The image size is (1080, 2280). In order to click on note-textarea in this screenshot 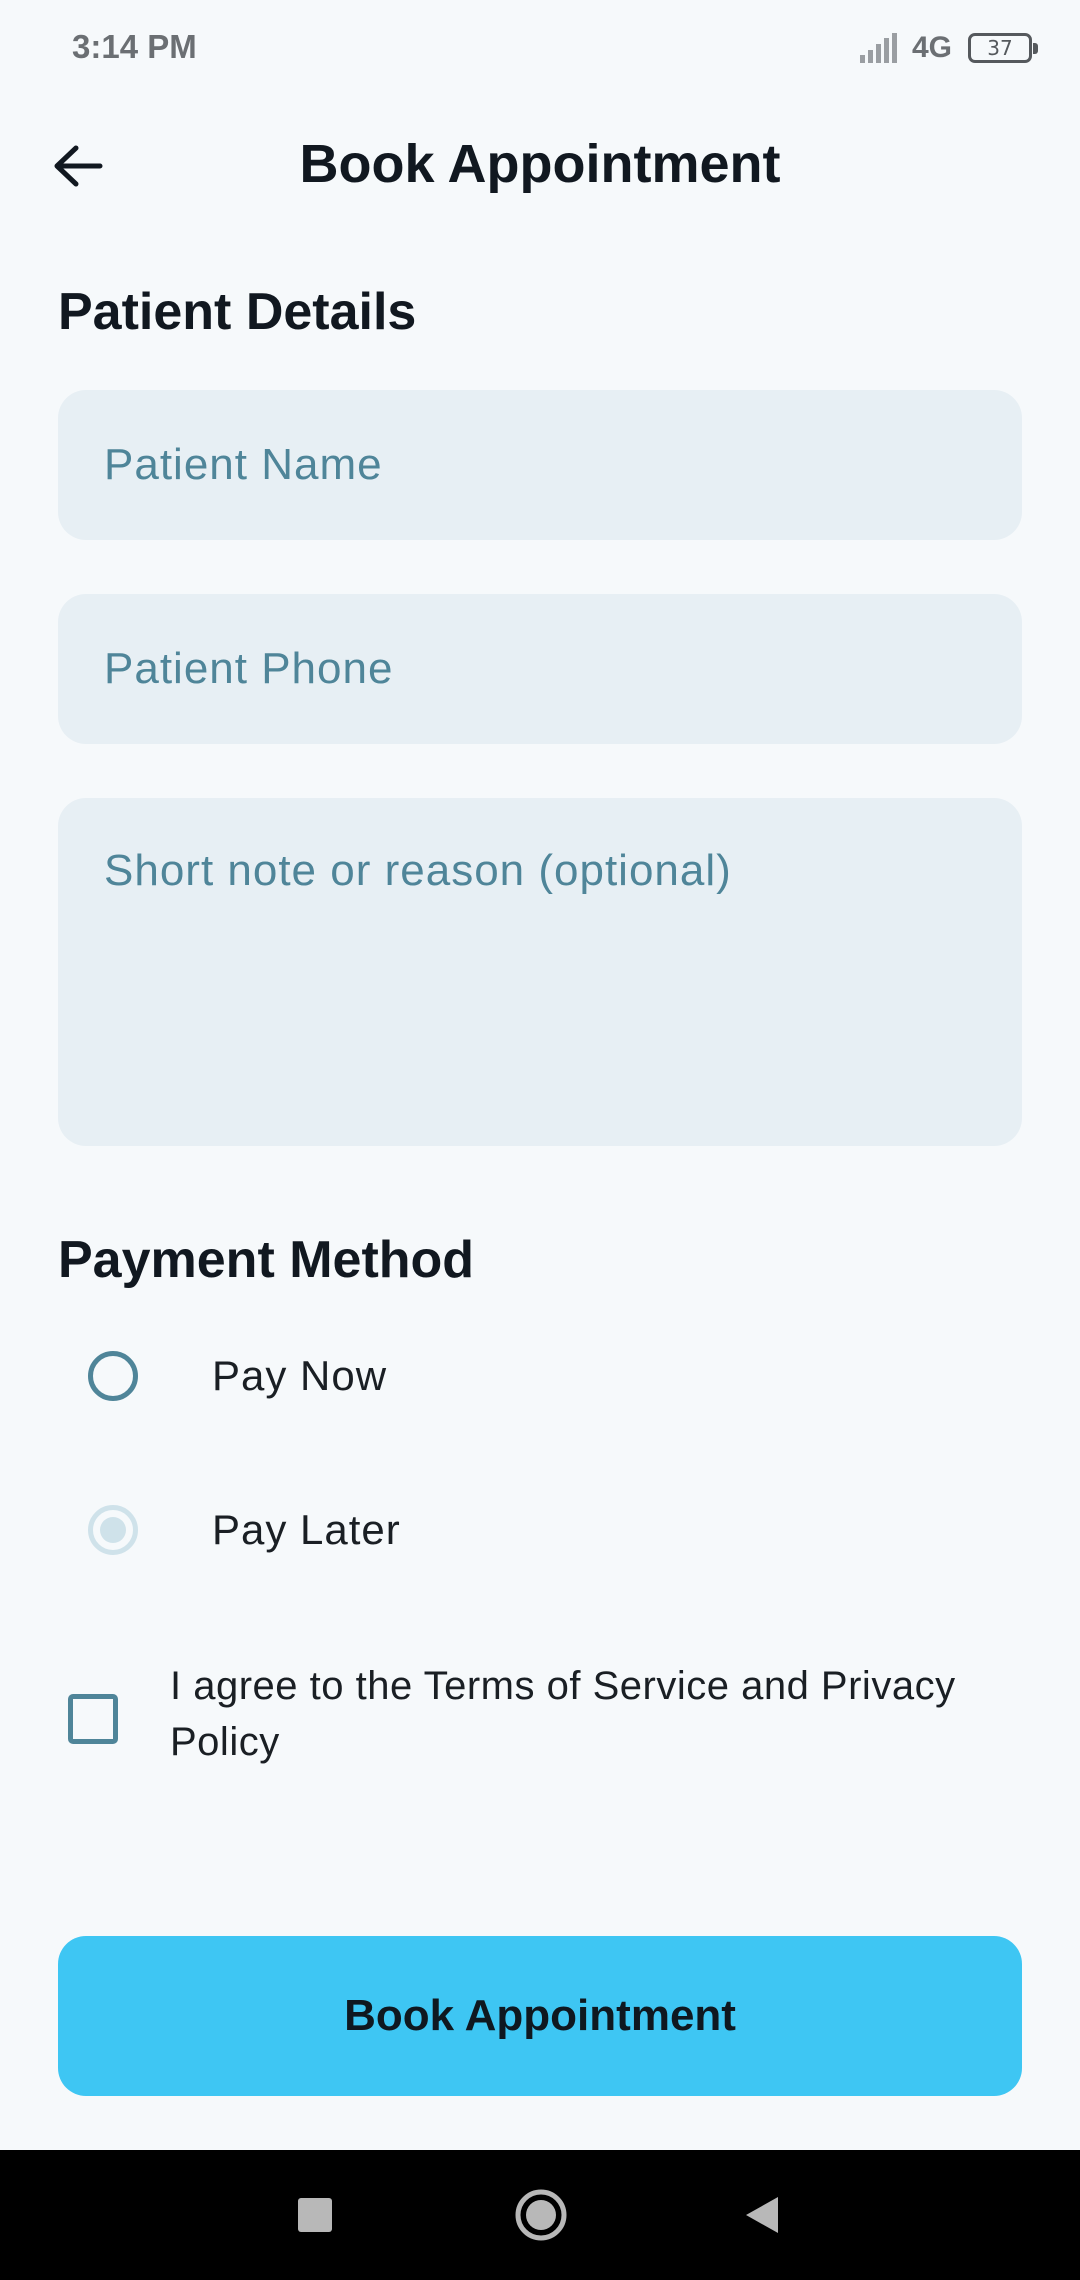, I will do `click(540, 972)`.